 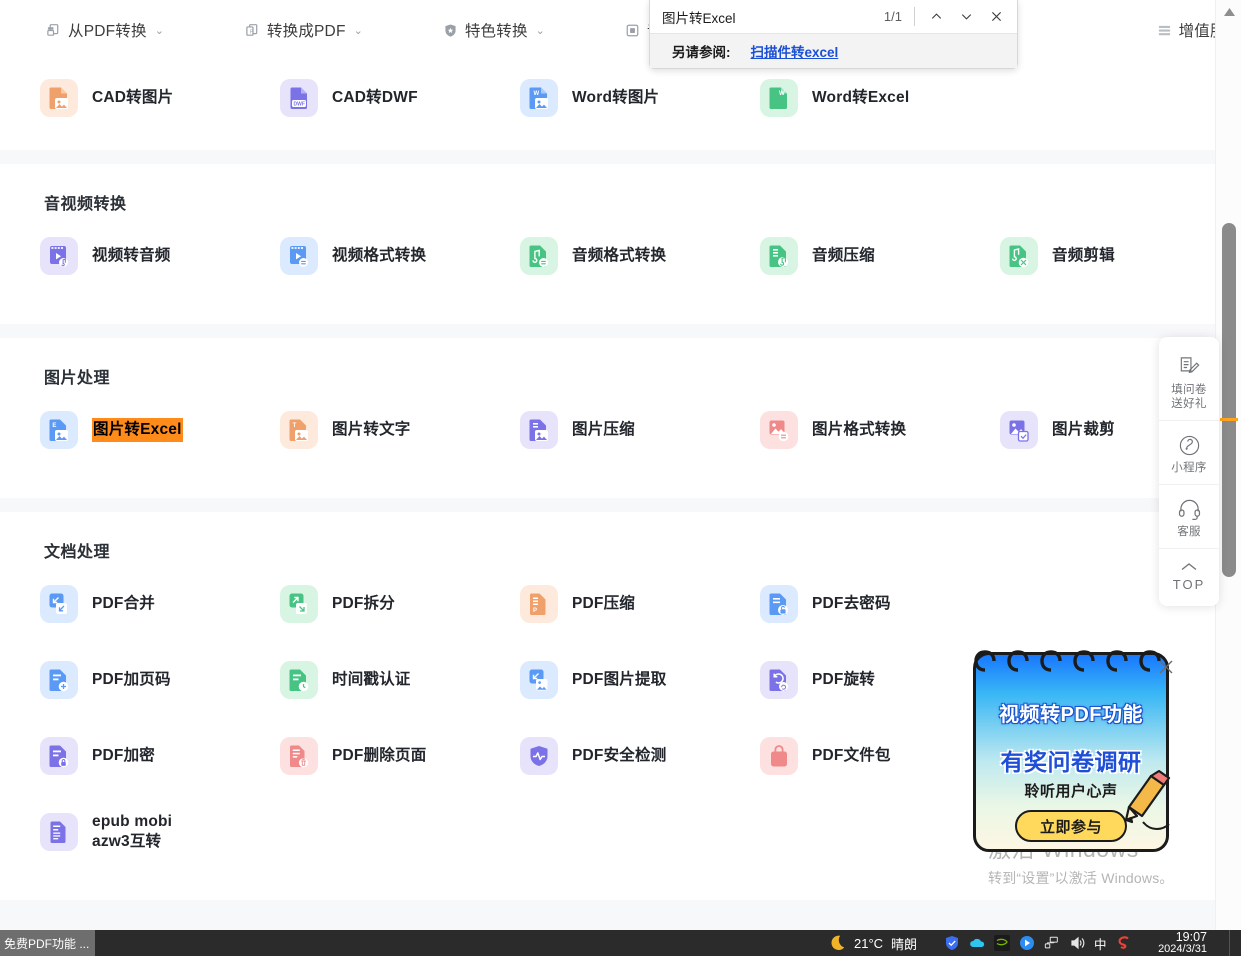 I want to click on nvidia-icon, so click(x=1002, y=943).